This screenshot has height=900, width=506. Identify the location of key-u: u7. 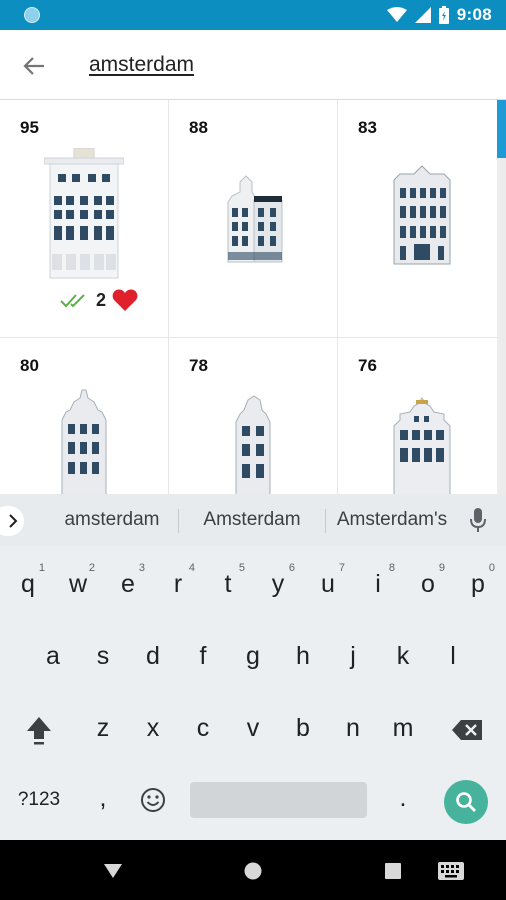
(328, 584).